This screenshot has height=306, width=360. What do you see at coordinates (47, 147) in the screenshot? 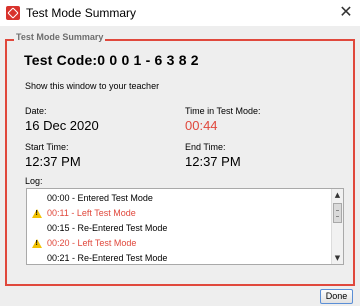
I see `start-time-label: Start Time:` at bounding box center [47, 147].